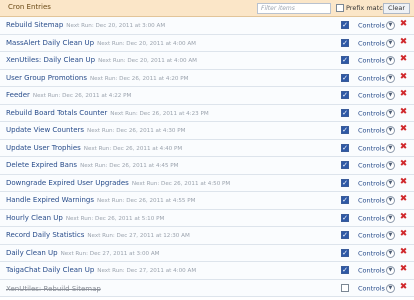 This screenshot has width=414, height=300. I want to click on next-run-text: Next Run: Dec 20, 2011 at 4:00 AM, so click(148, 61).